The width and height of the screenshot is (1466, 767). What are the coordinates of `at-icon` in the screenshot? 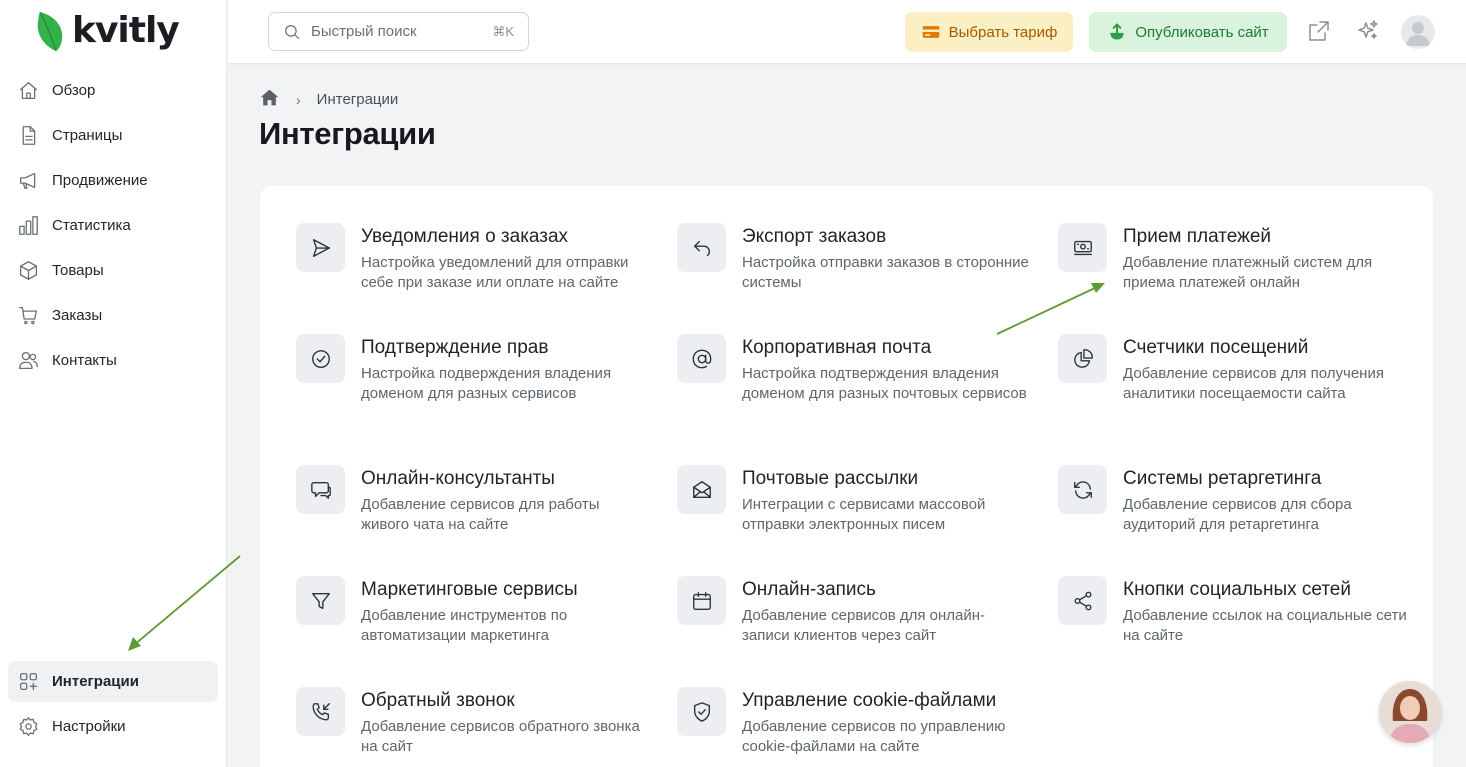 It's located at (701, 358).